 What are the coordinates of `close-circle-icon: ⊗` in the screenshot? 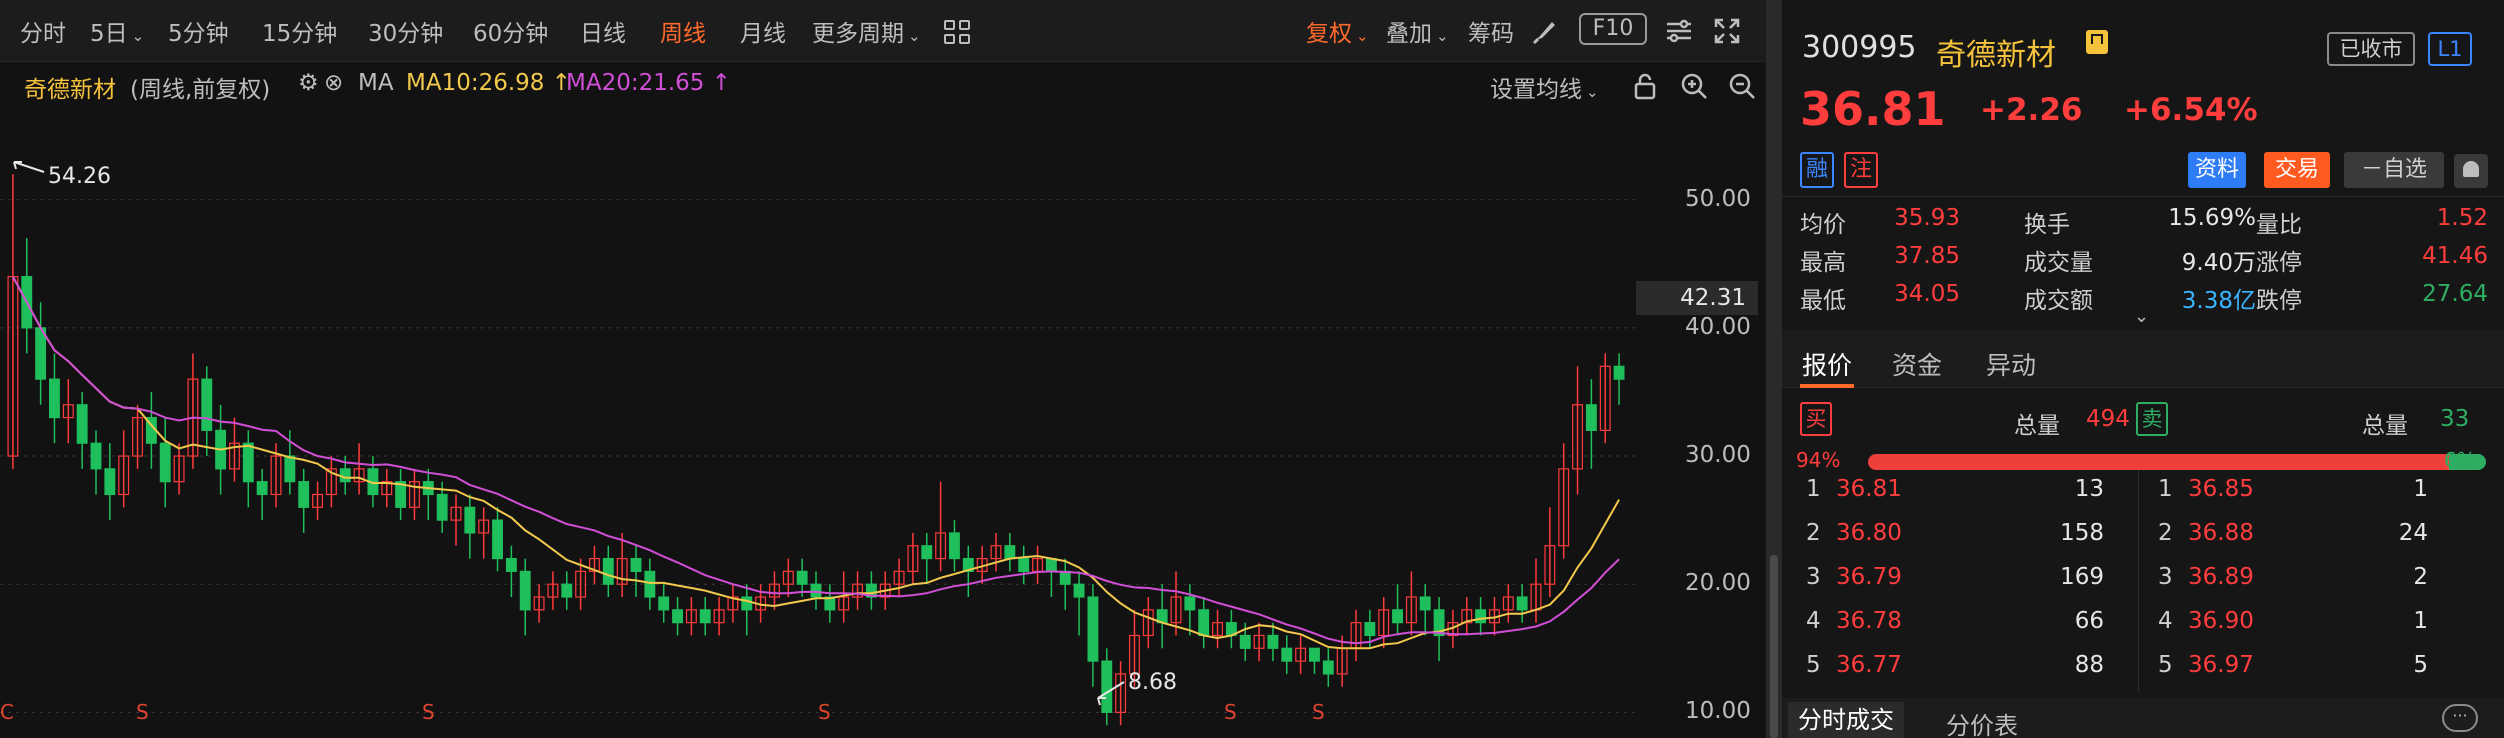 It's located at (333, 83).